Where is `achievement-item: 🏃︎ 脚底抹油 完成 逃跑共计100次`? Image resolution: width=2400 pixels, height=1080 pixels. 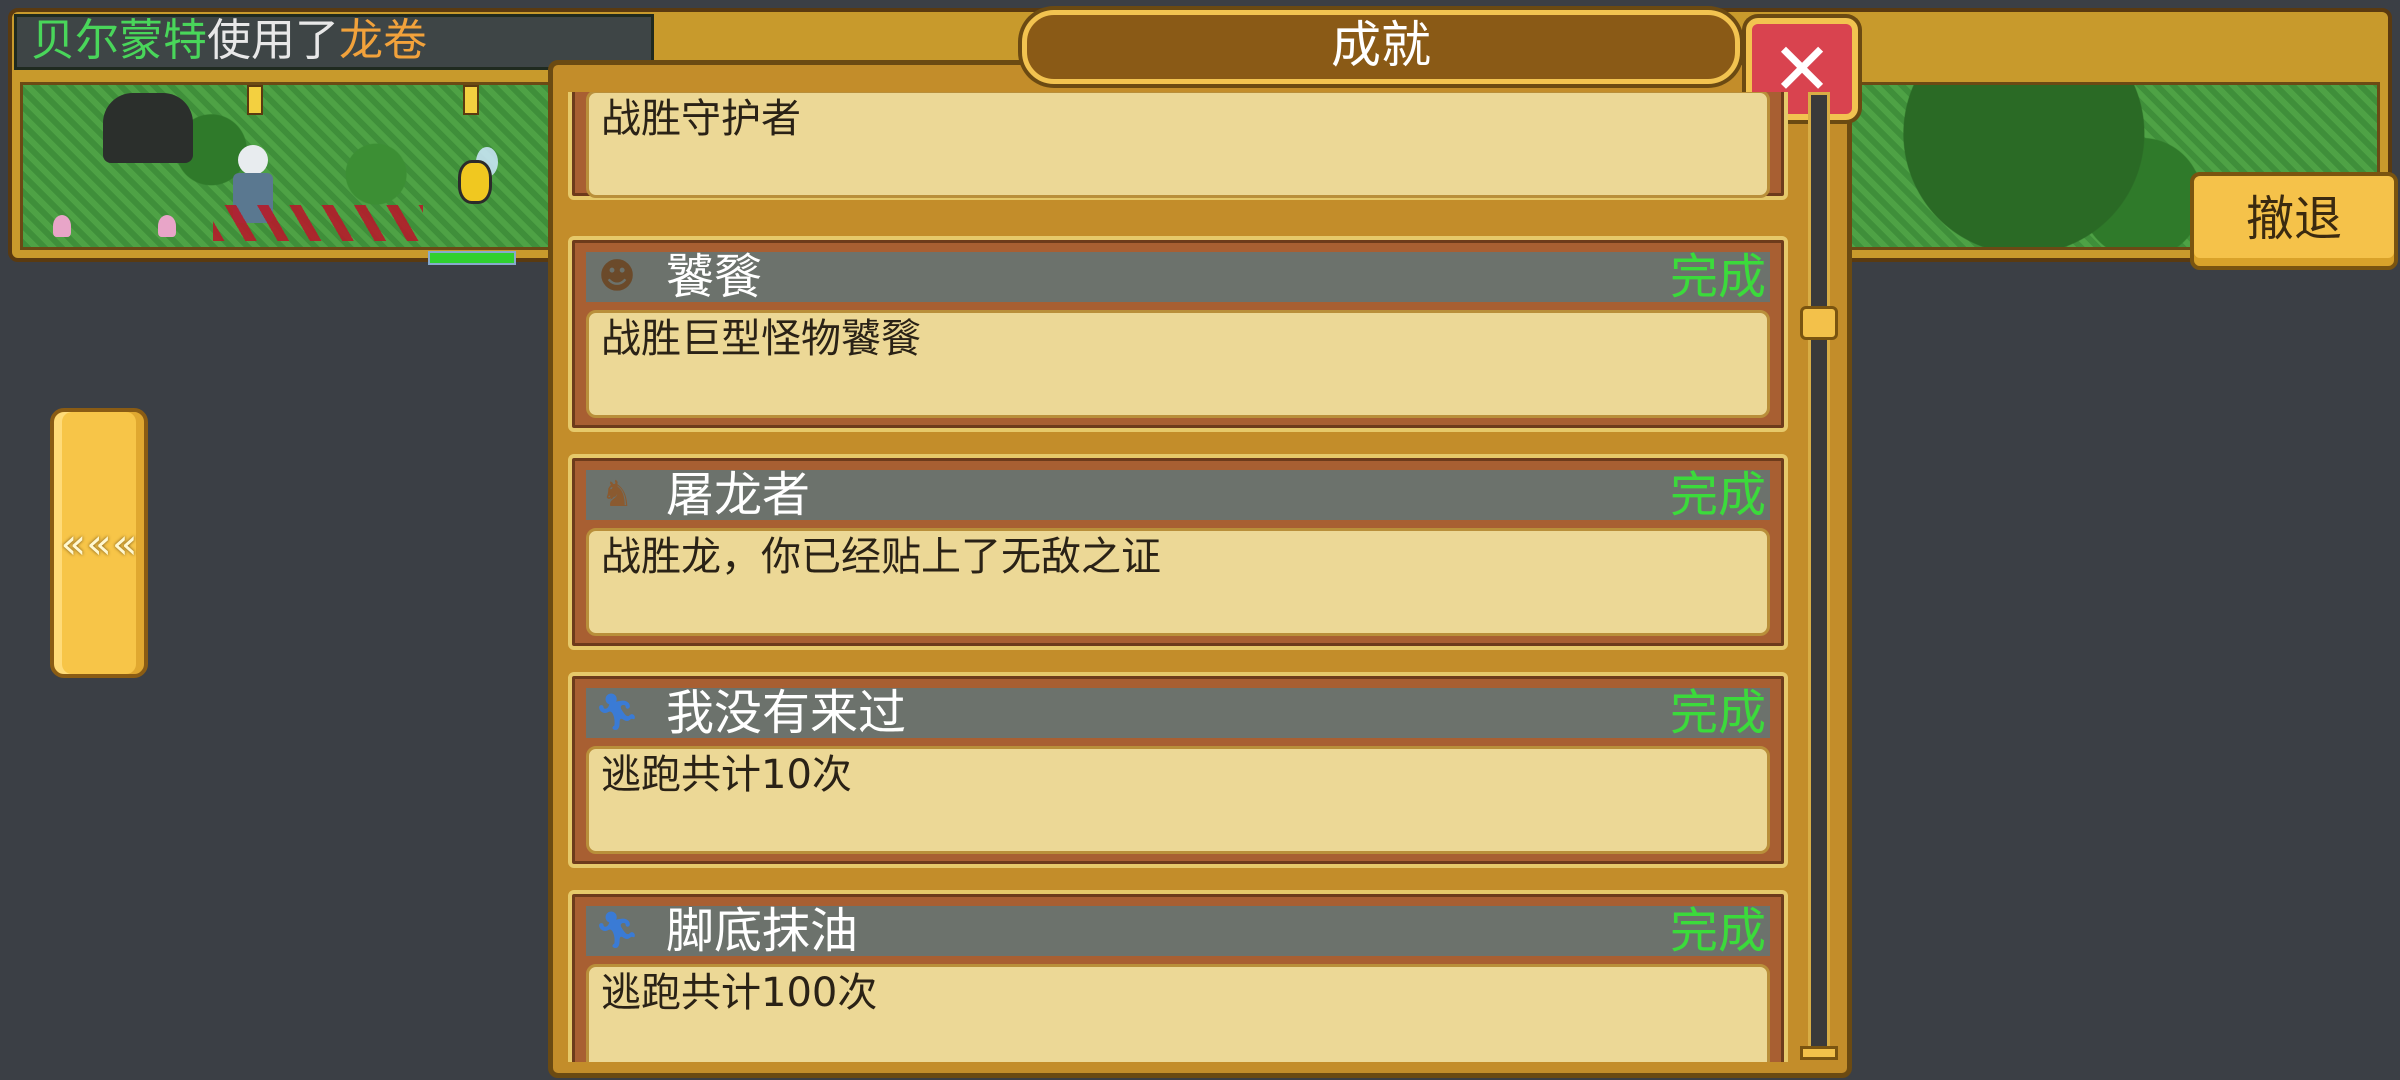 achievement-item: 🏃︎ 脚底抹油 完成 逃跑共计100次 is located at coordinates (1178, 976).